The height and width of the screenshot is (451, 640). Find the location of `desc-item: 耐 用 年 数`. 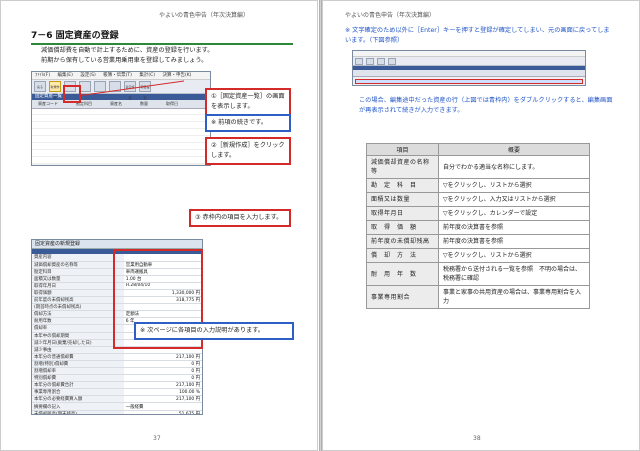

desc-item: 耐 用 年 数 is located at coordinates (402, 274).